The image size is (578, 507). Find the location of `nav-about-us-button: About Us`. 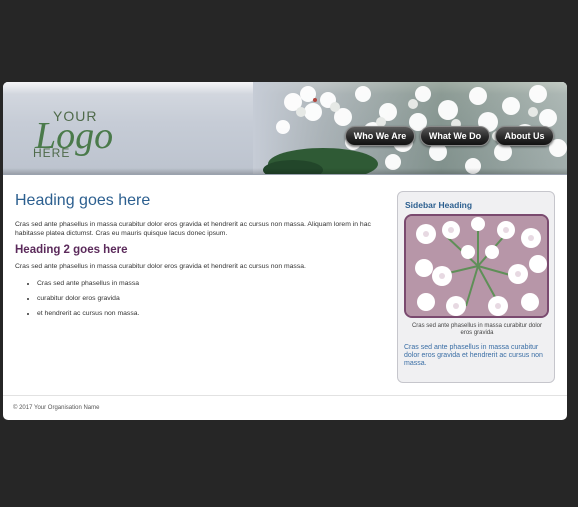

nav-about-us-button: About Us is located at coordinates (524, 136).